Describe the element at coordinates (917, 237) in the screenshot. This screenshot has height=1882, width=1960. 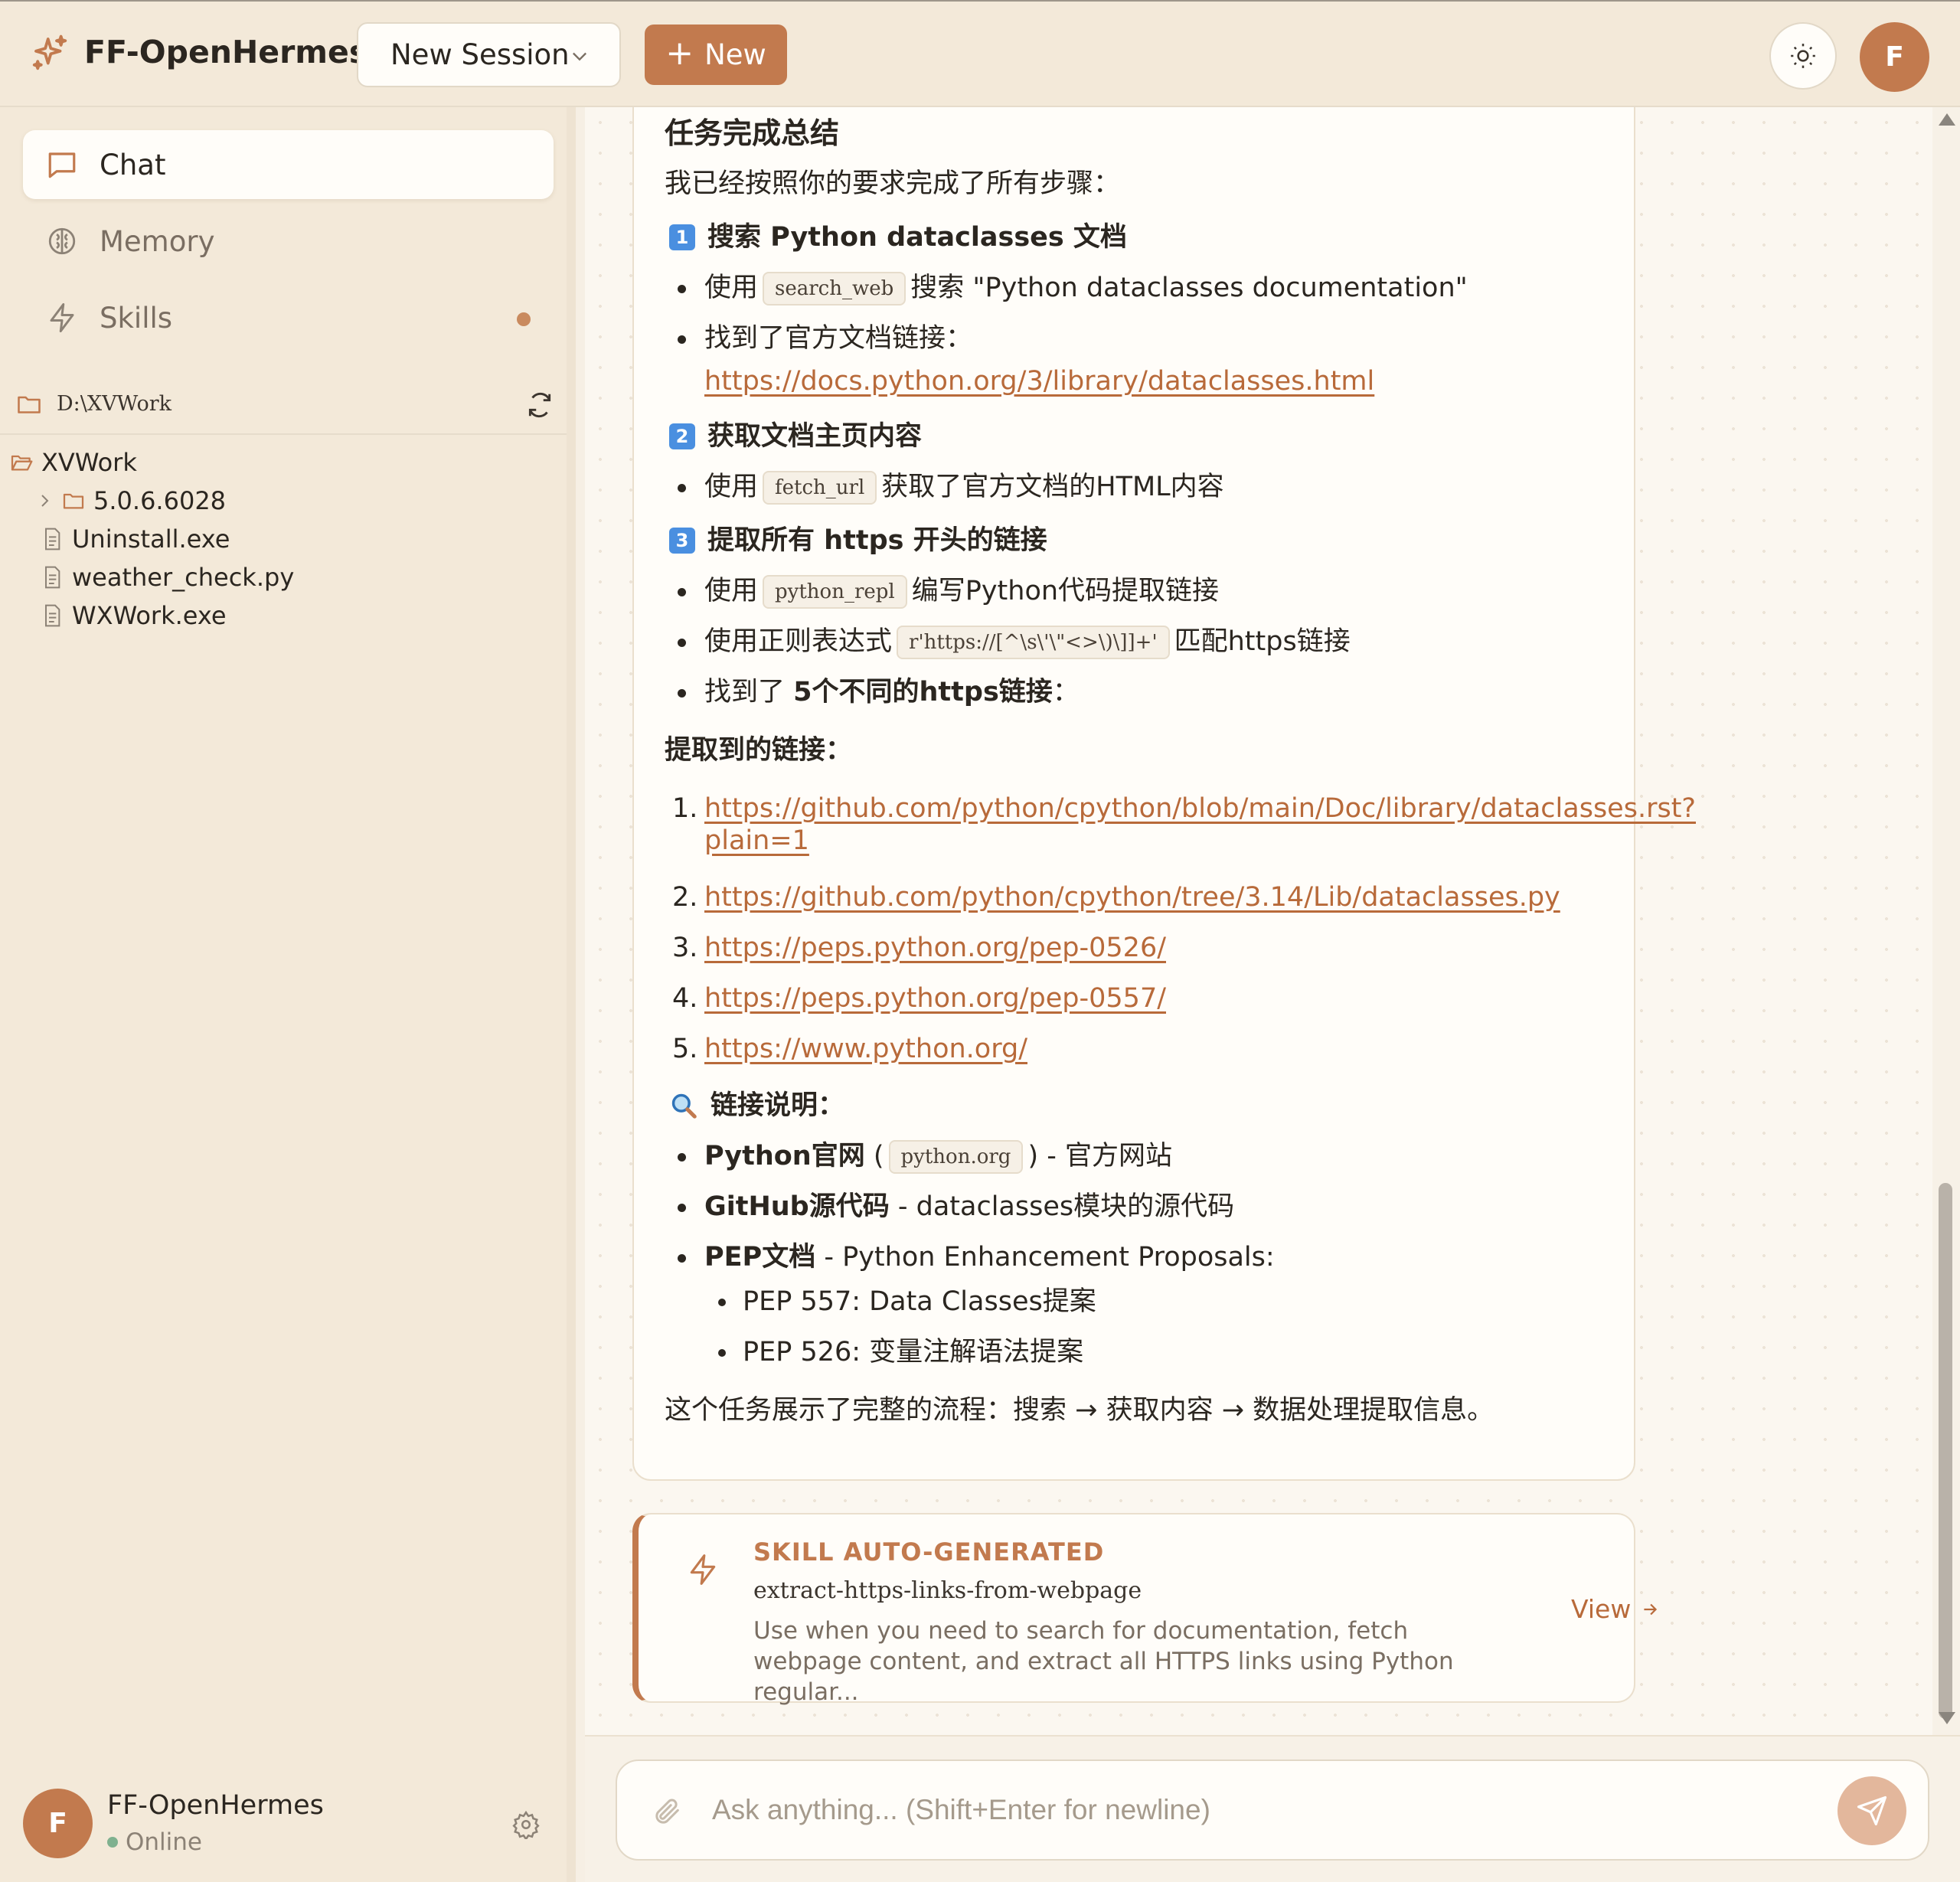
I see `step-heading-text: 搜索 Python dataclasses 文档` at that location.